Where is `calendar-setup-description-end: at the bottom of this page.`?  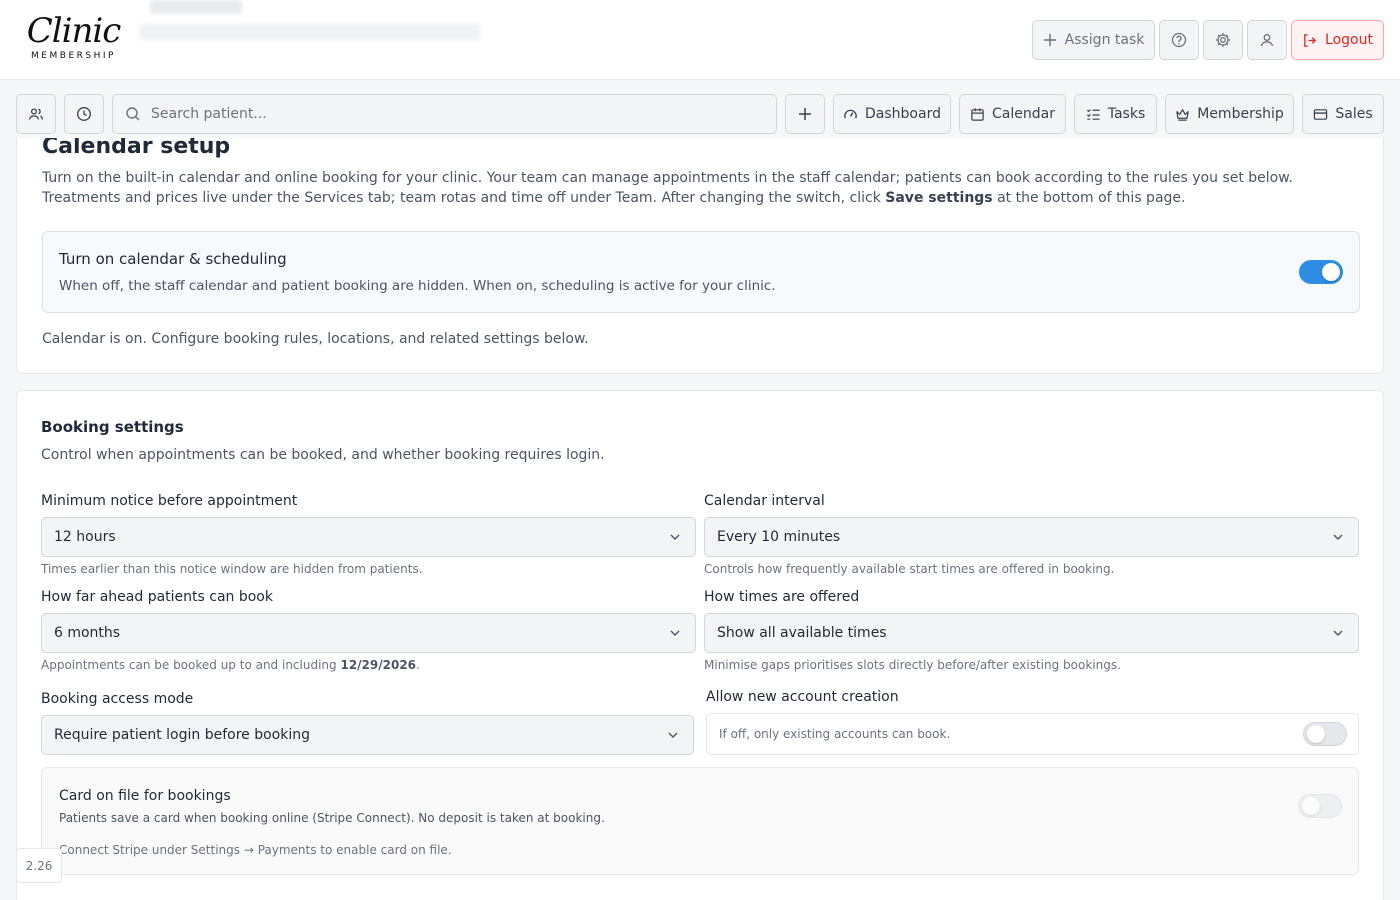 calendar-setup-description-end: at the bottom of this page. is located at coordinates (1089, 198).